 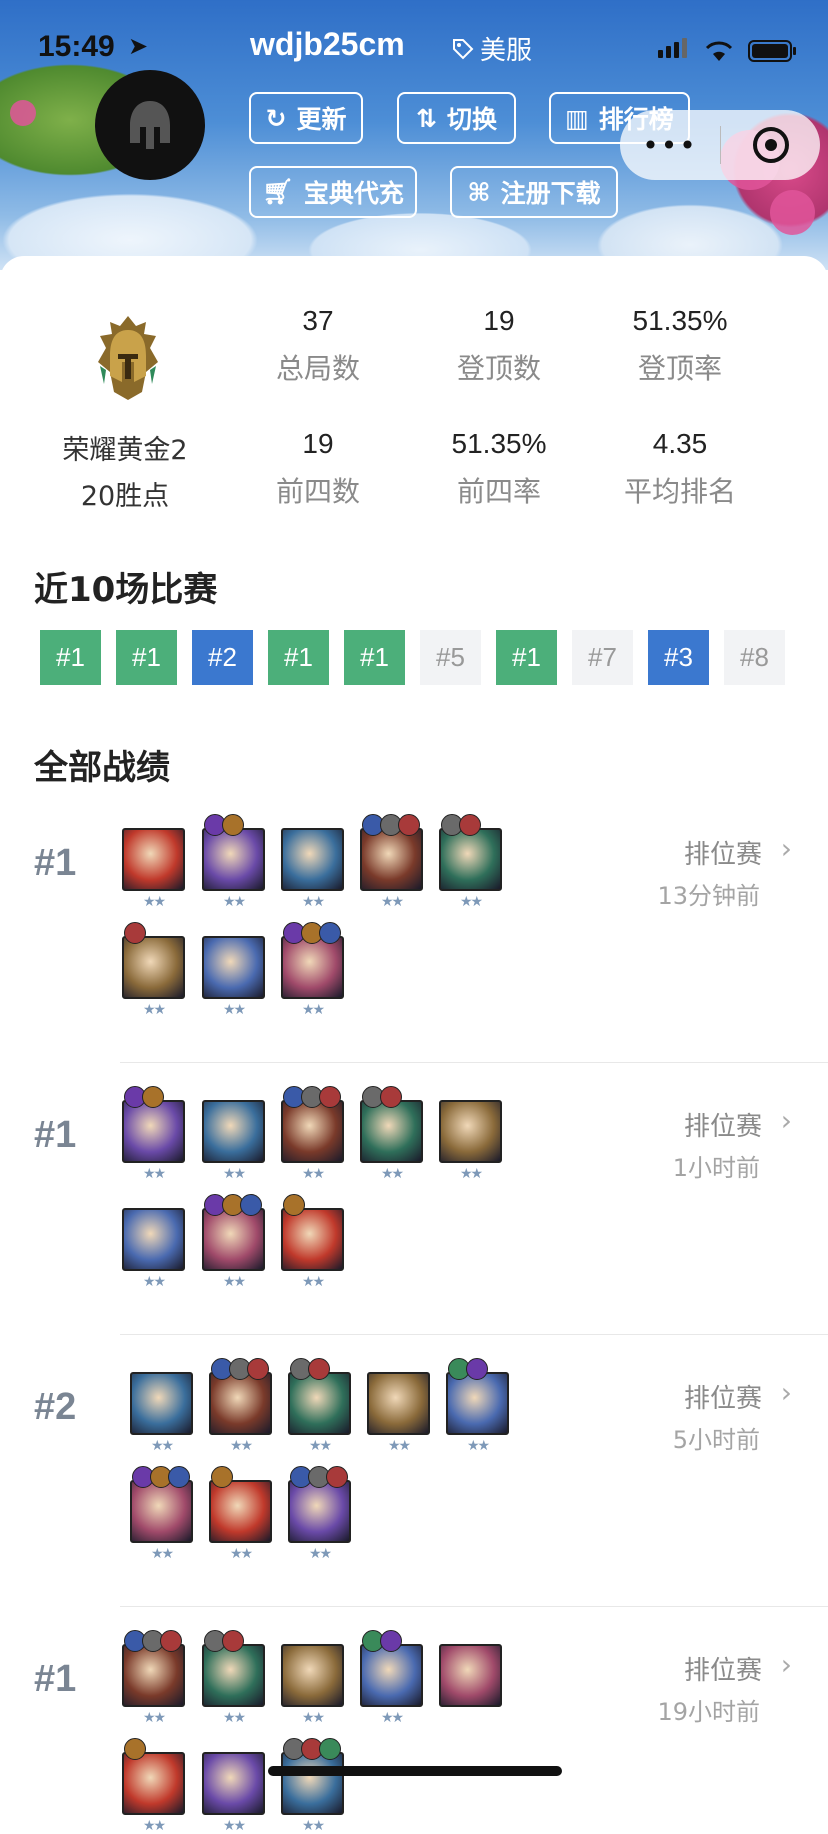 What do you see at coordinates (125, 450) in the screenshot?
I see `tier-name: 荣耀黄金2` at bounding box center [125, 450].